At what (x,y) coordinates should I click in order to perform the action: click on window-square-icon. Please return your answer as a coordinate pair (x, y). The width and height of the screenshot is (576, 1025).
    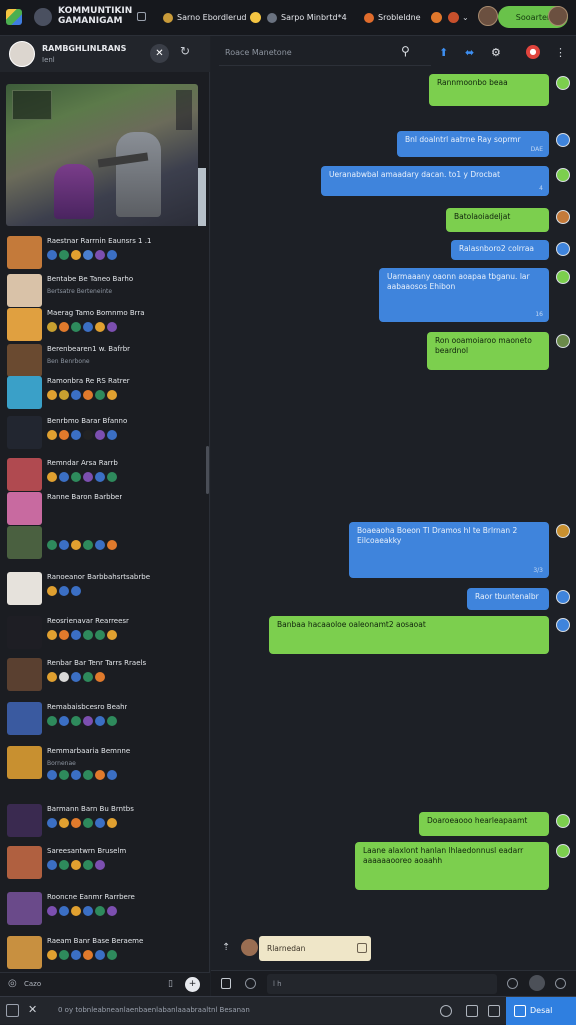
    Looking at the image, I should click on (141, 16).